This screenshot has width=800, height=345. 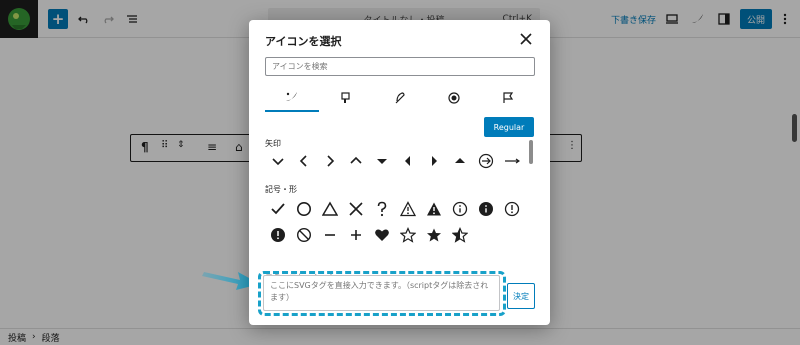 I want to click on info-filled-icon, so click(x=486, y=209).